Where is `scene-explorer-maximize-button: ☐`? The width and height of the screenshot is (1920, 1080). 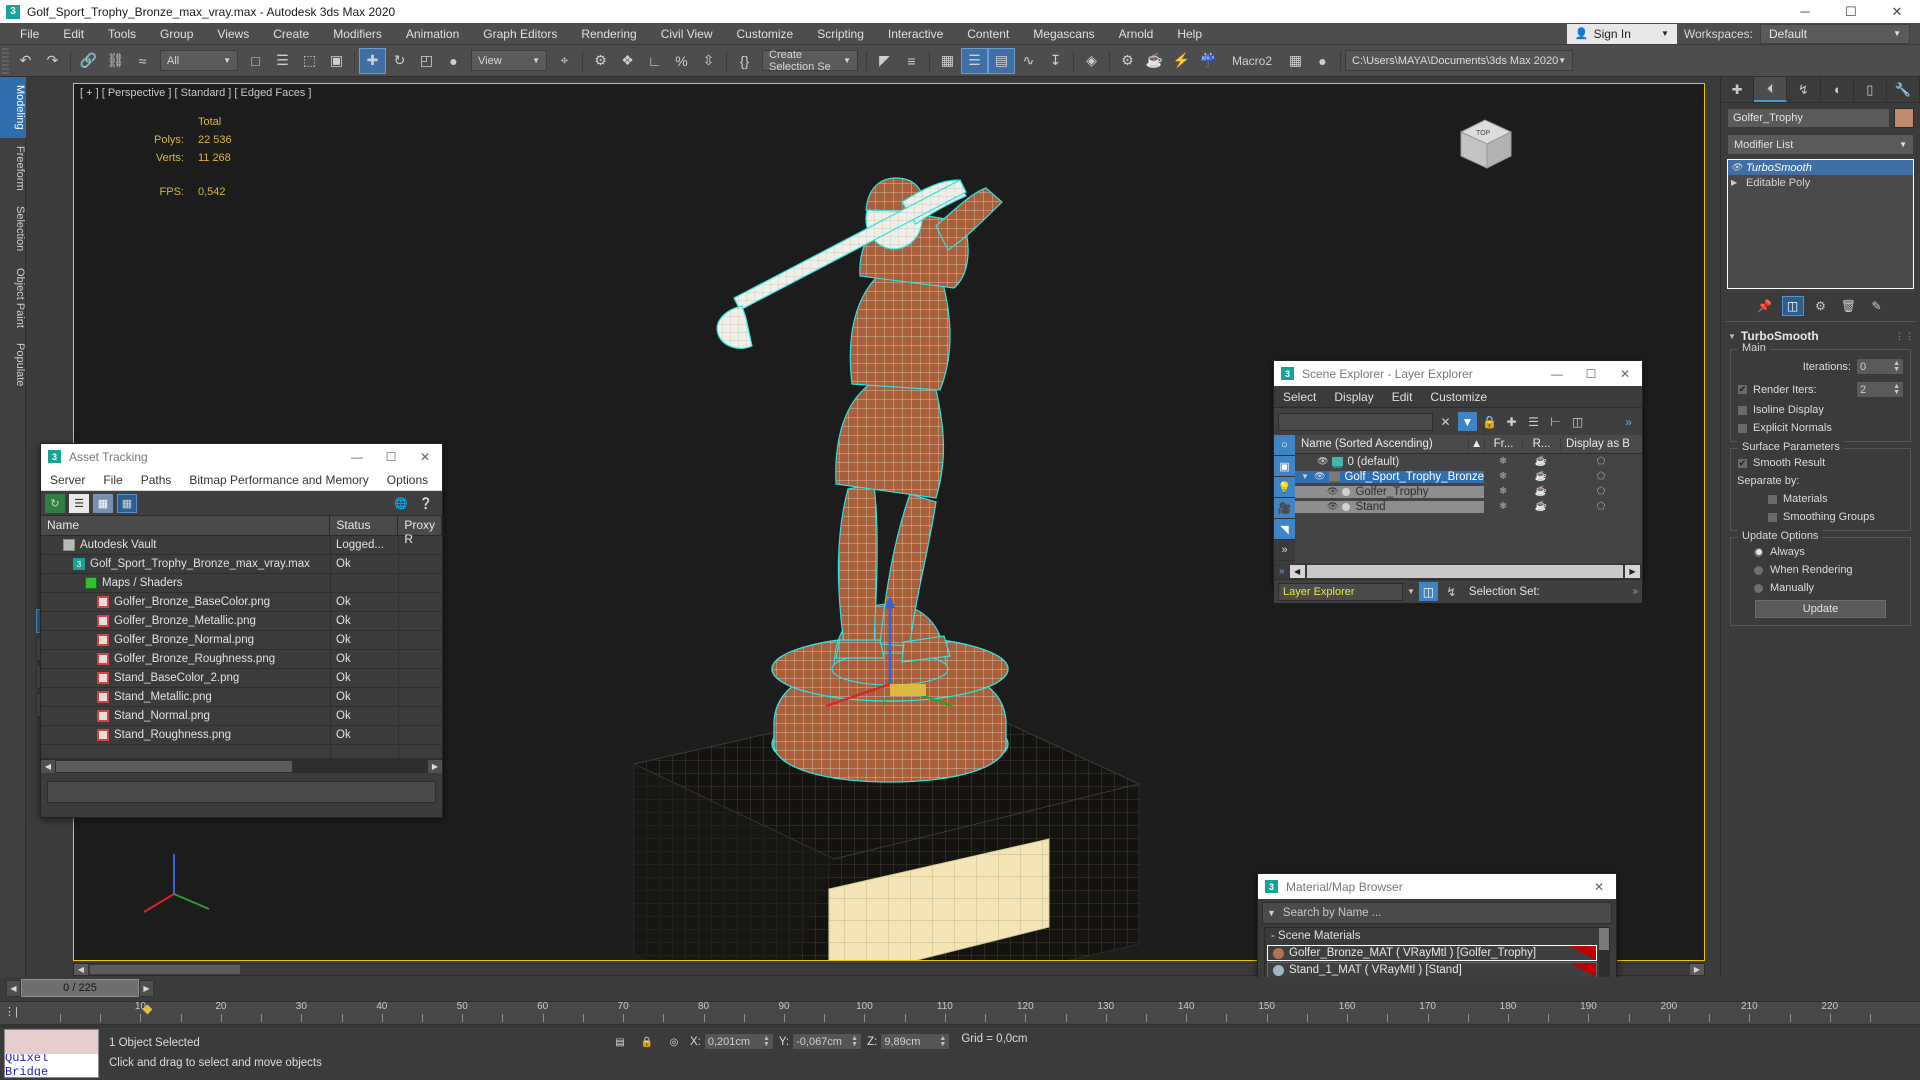 scene-explorer-maximize-button: ☐ is located at coordinates (1591, 373).